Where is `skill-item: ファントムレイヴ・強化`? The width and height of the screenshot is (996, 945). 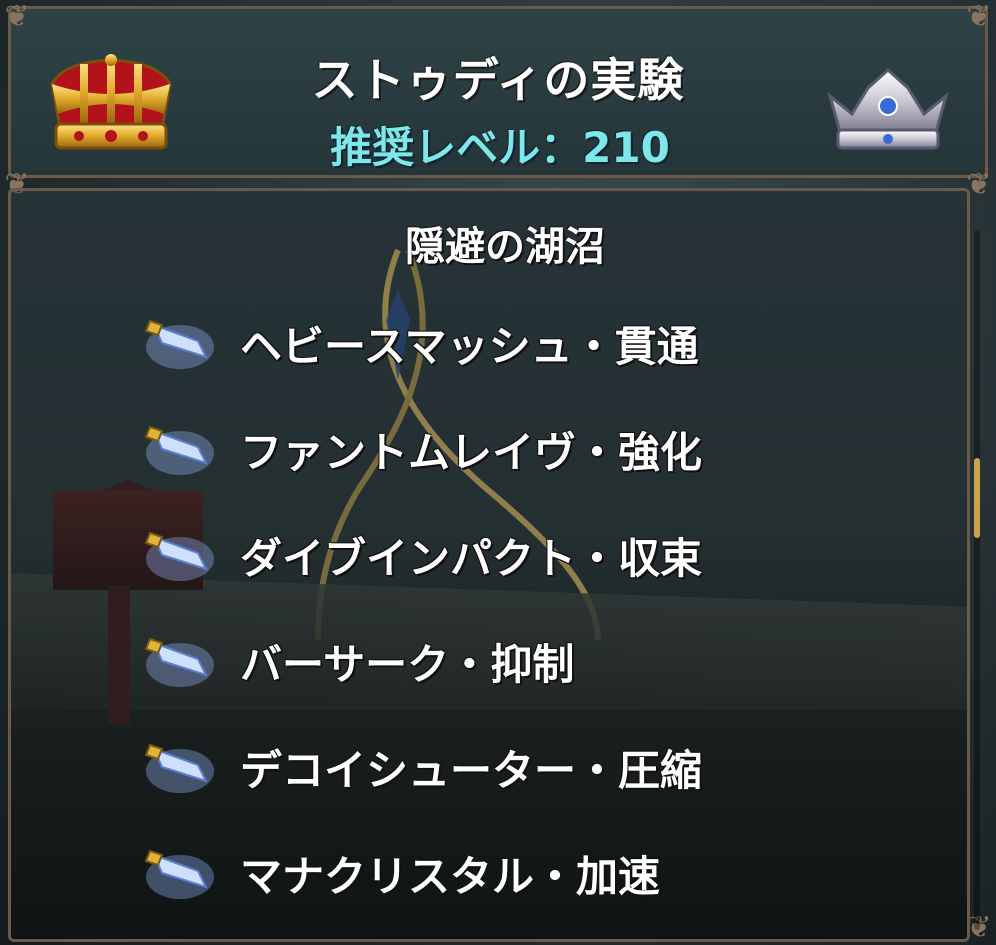 skill-item: ファントムレイヴ・強化 is located at coordinates (500, 449).